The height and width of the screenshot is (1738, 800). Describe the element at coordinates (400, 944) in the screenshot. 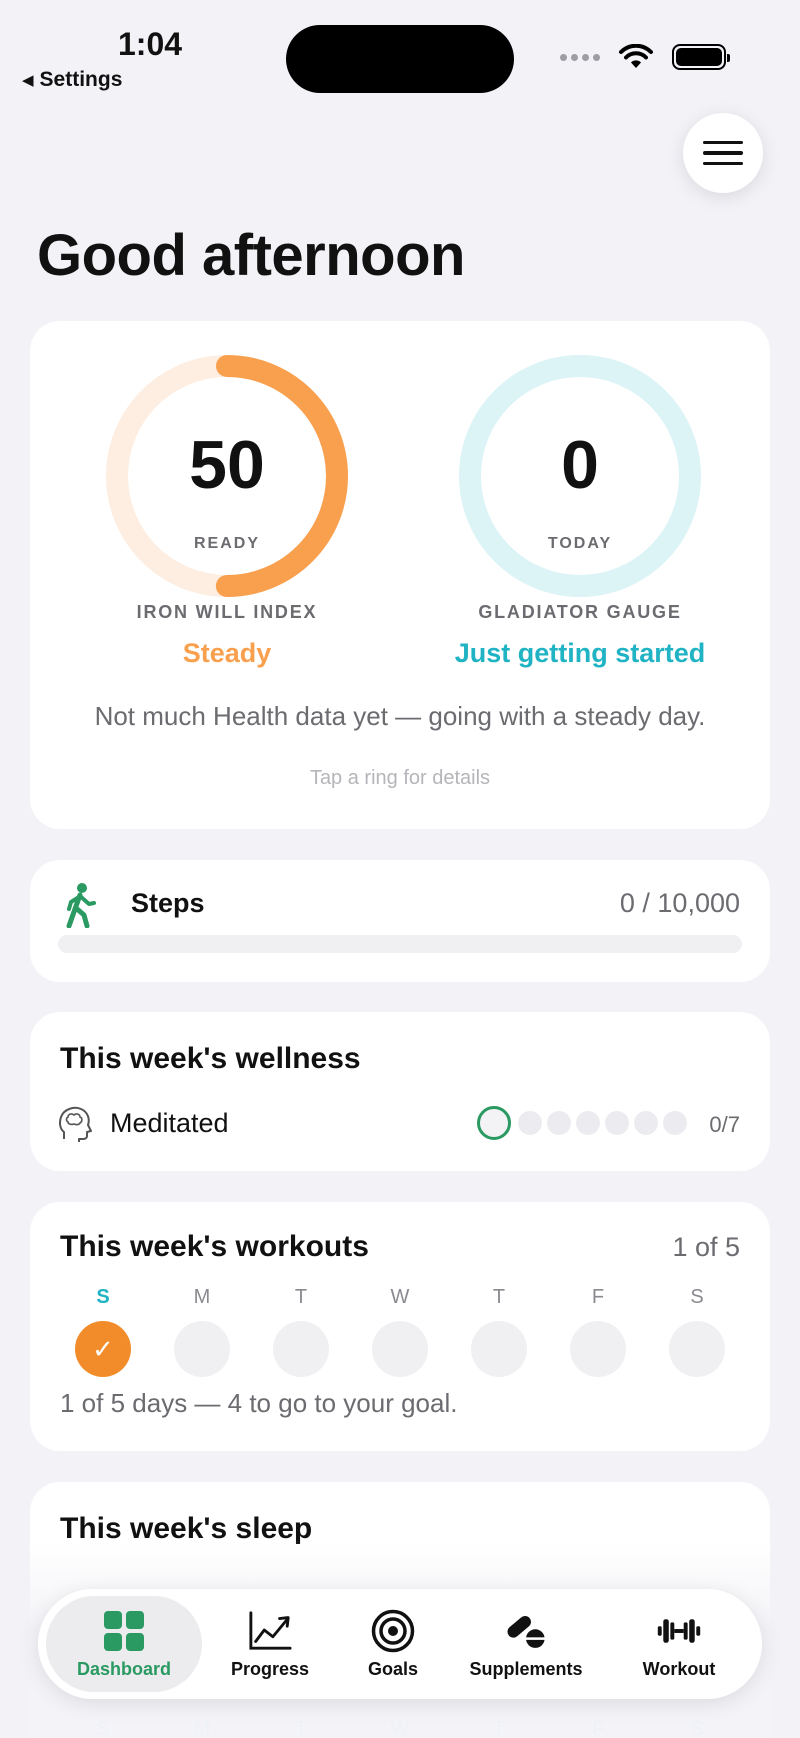

I see `steps-progress-bar` at that location.